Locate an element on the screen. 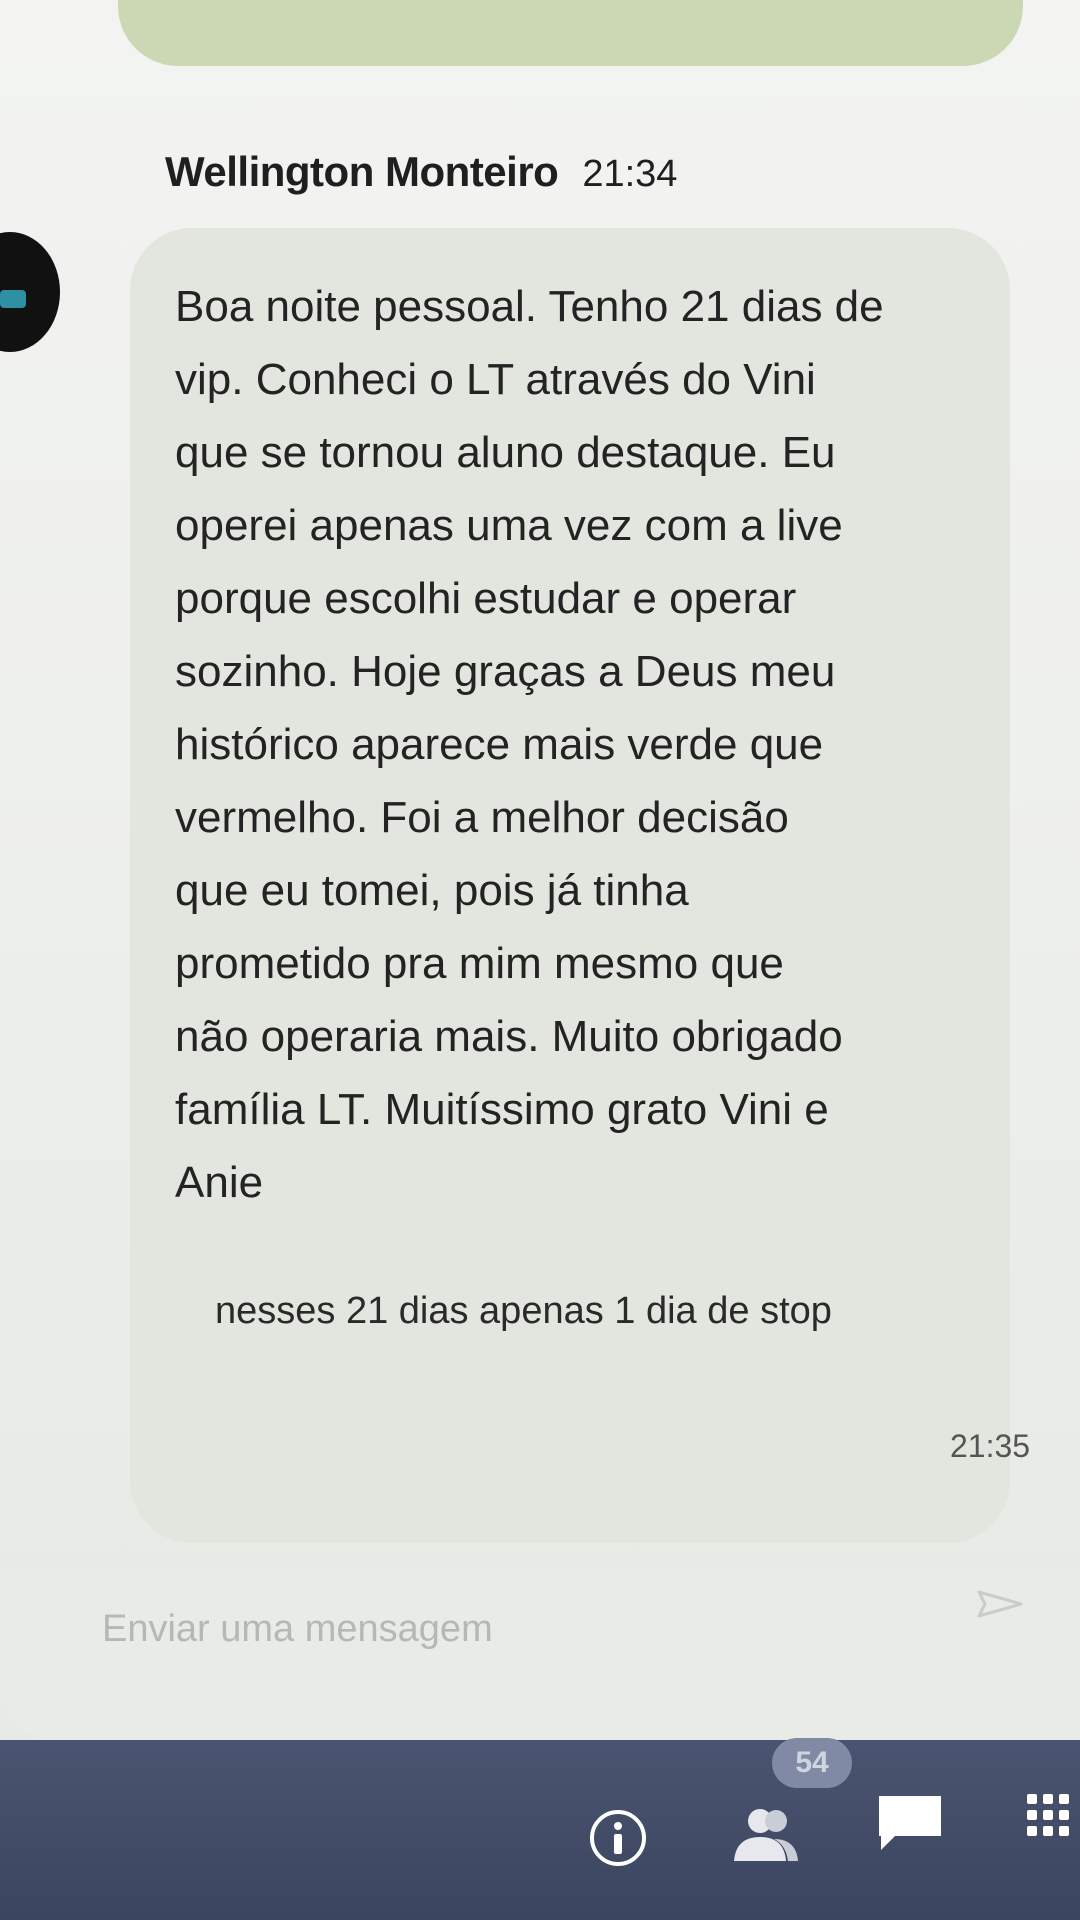 The image size is (1080, 1920). message-header: Wellington Monteiro 21:34 is located at coordinates (421, 173).